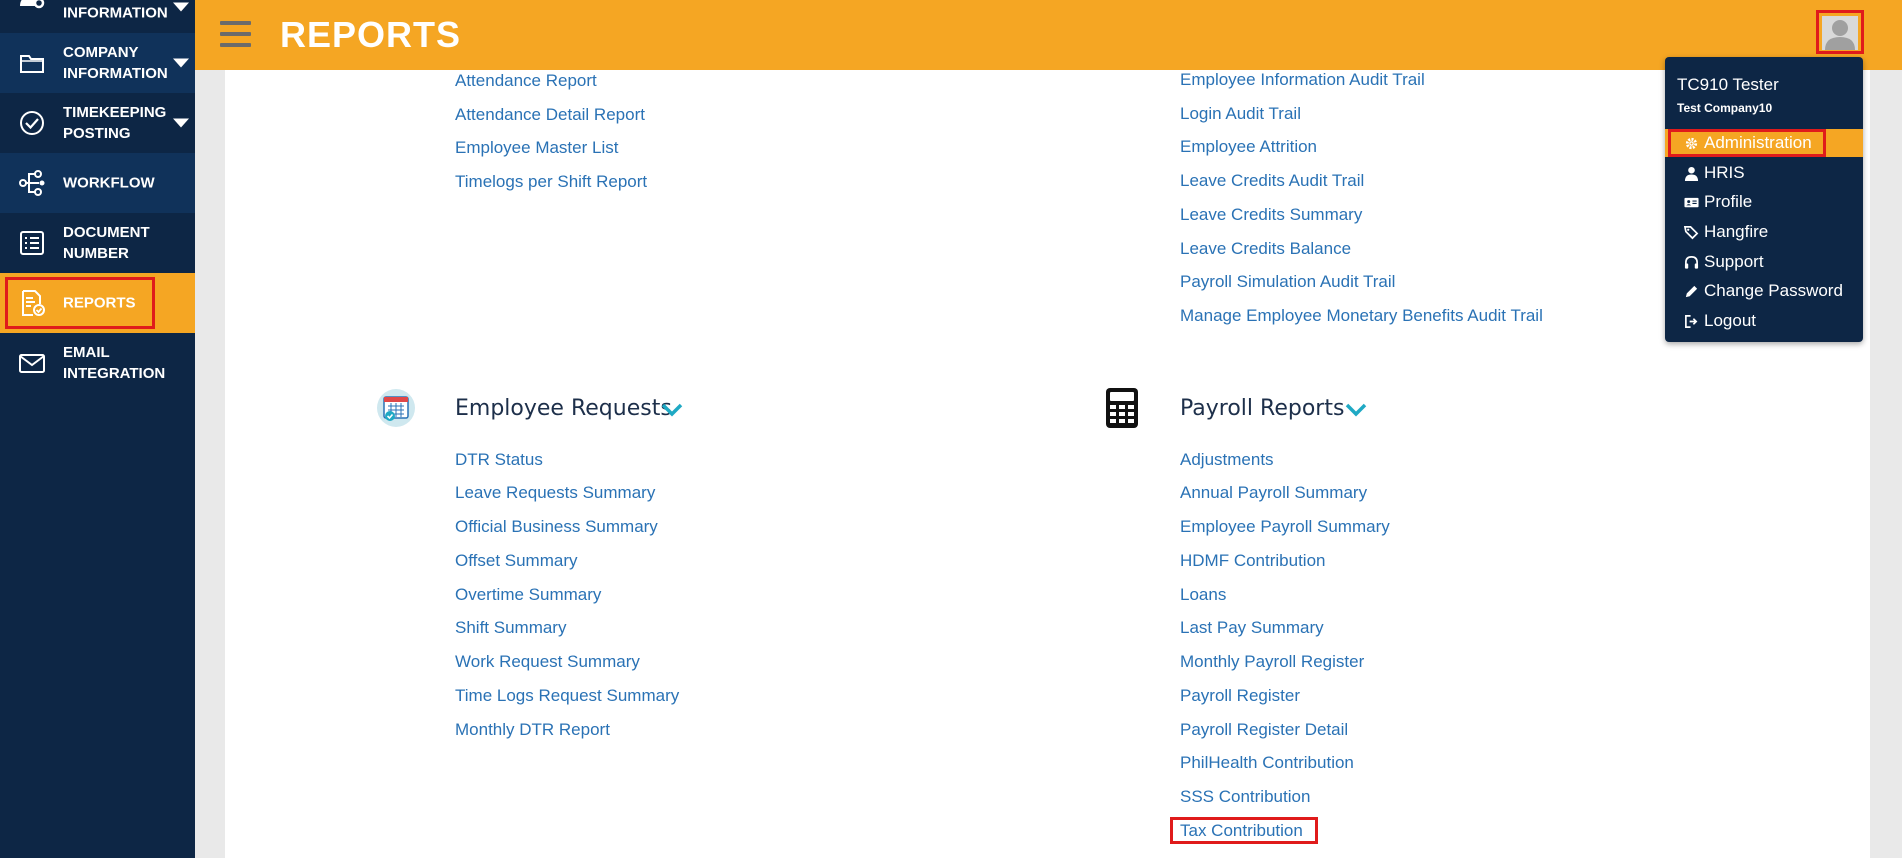 The image size is (1902, 858). What do you see at coordinates (1728, 201) in the screenshot?
I see `menu-item-label: Profile` at bounding box center [1728, 201].